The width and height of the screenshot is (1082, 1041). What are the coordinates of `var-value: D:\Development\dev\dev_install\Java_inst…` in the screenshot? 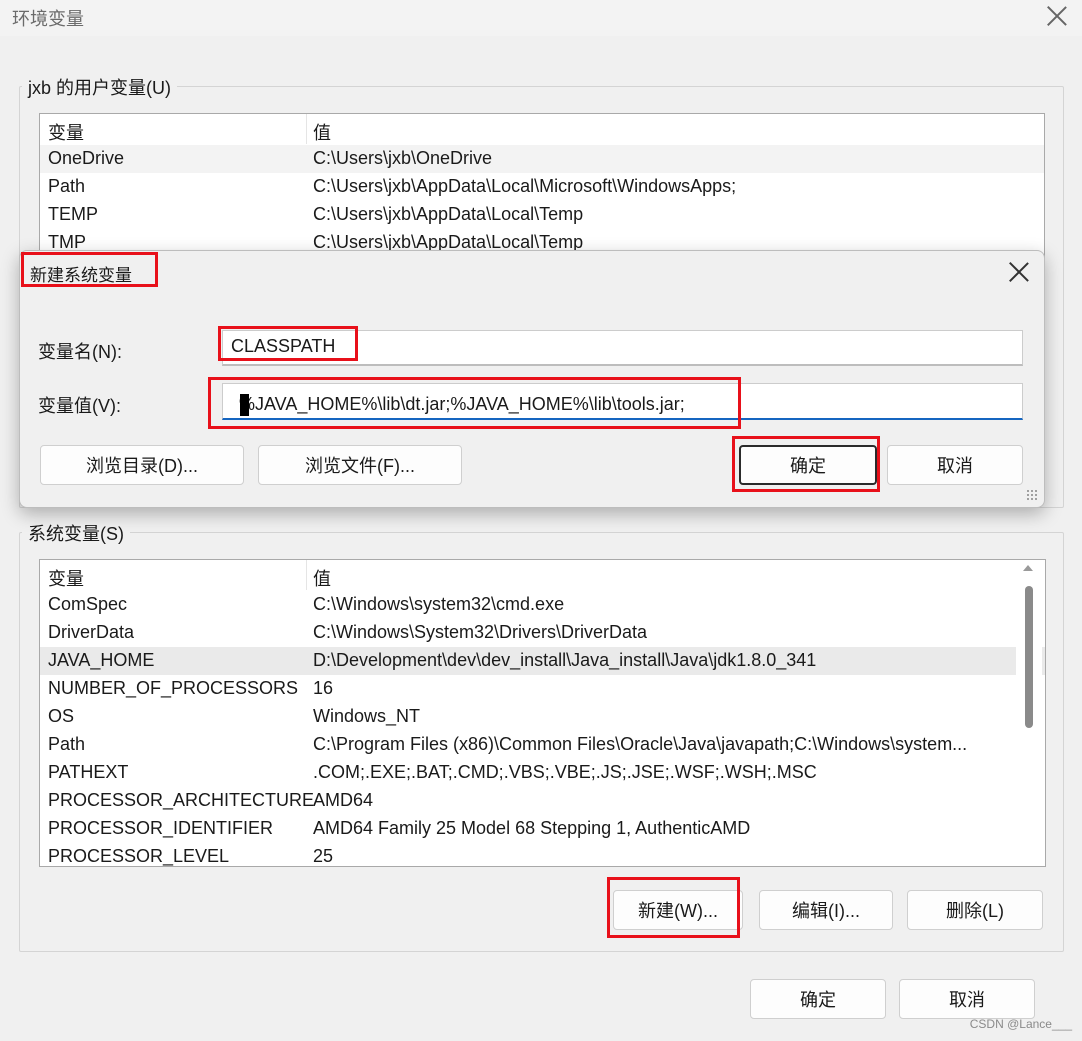 It's located at (565, 660).